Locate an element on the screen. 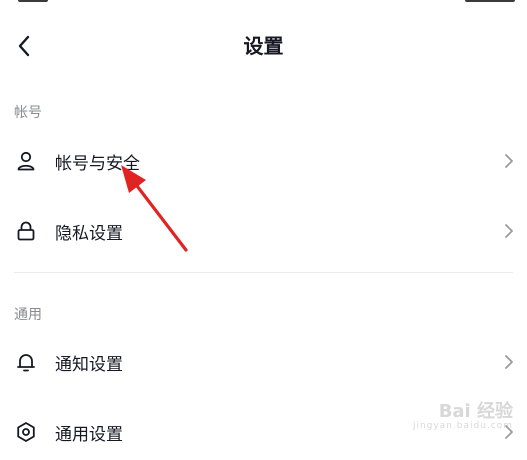  watermark-domain: jingyan.baidu.com is located at coordinates (462, 426).